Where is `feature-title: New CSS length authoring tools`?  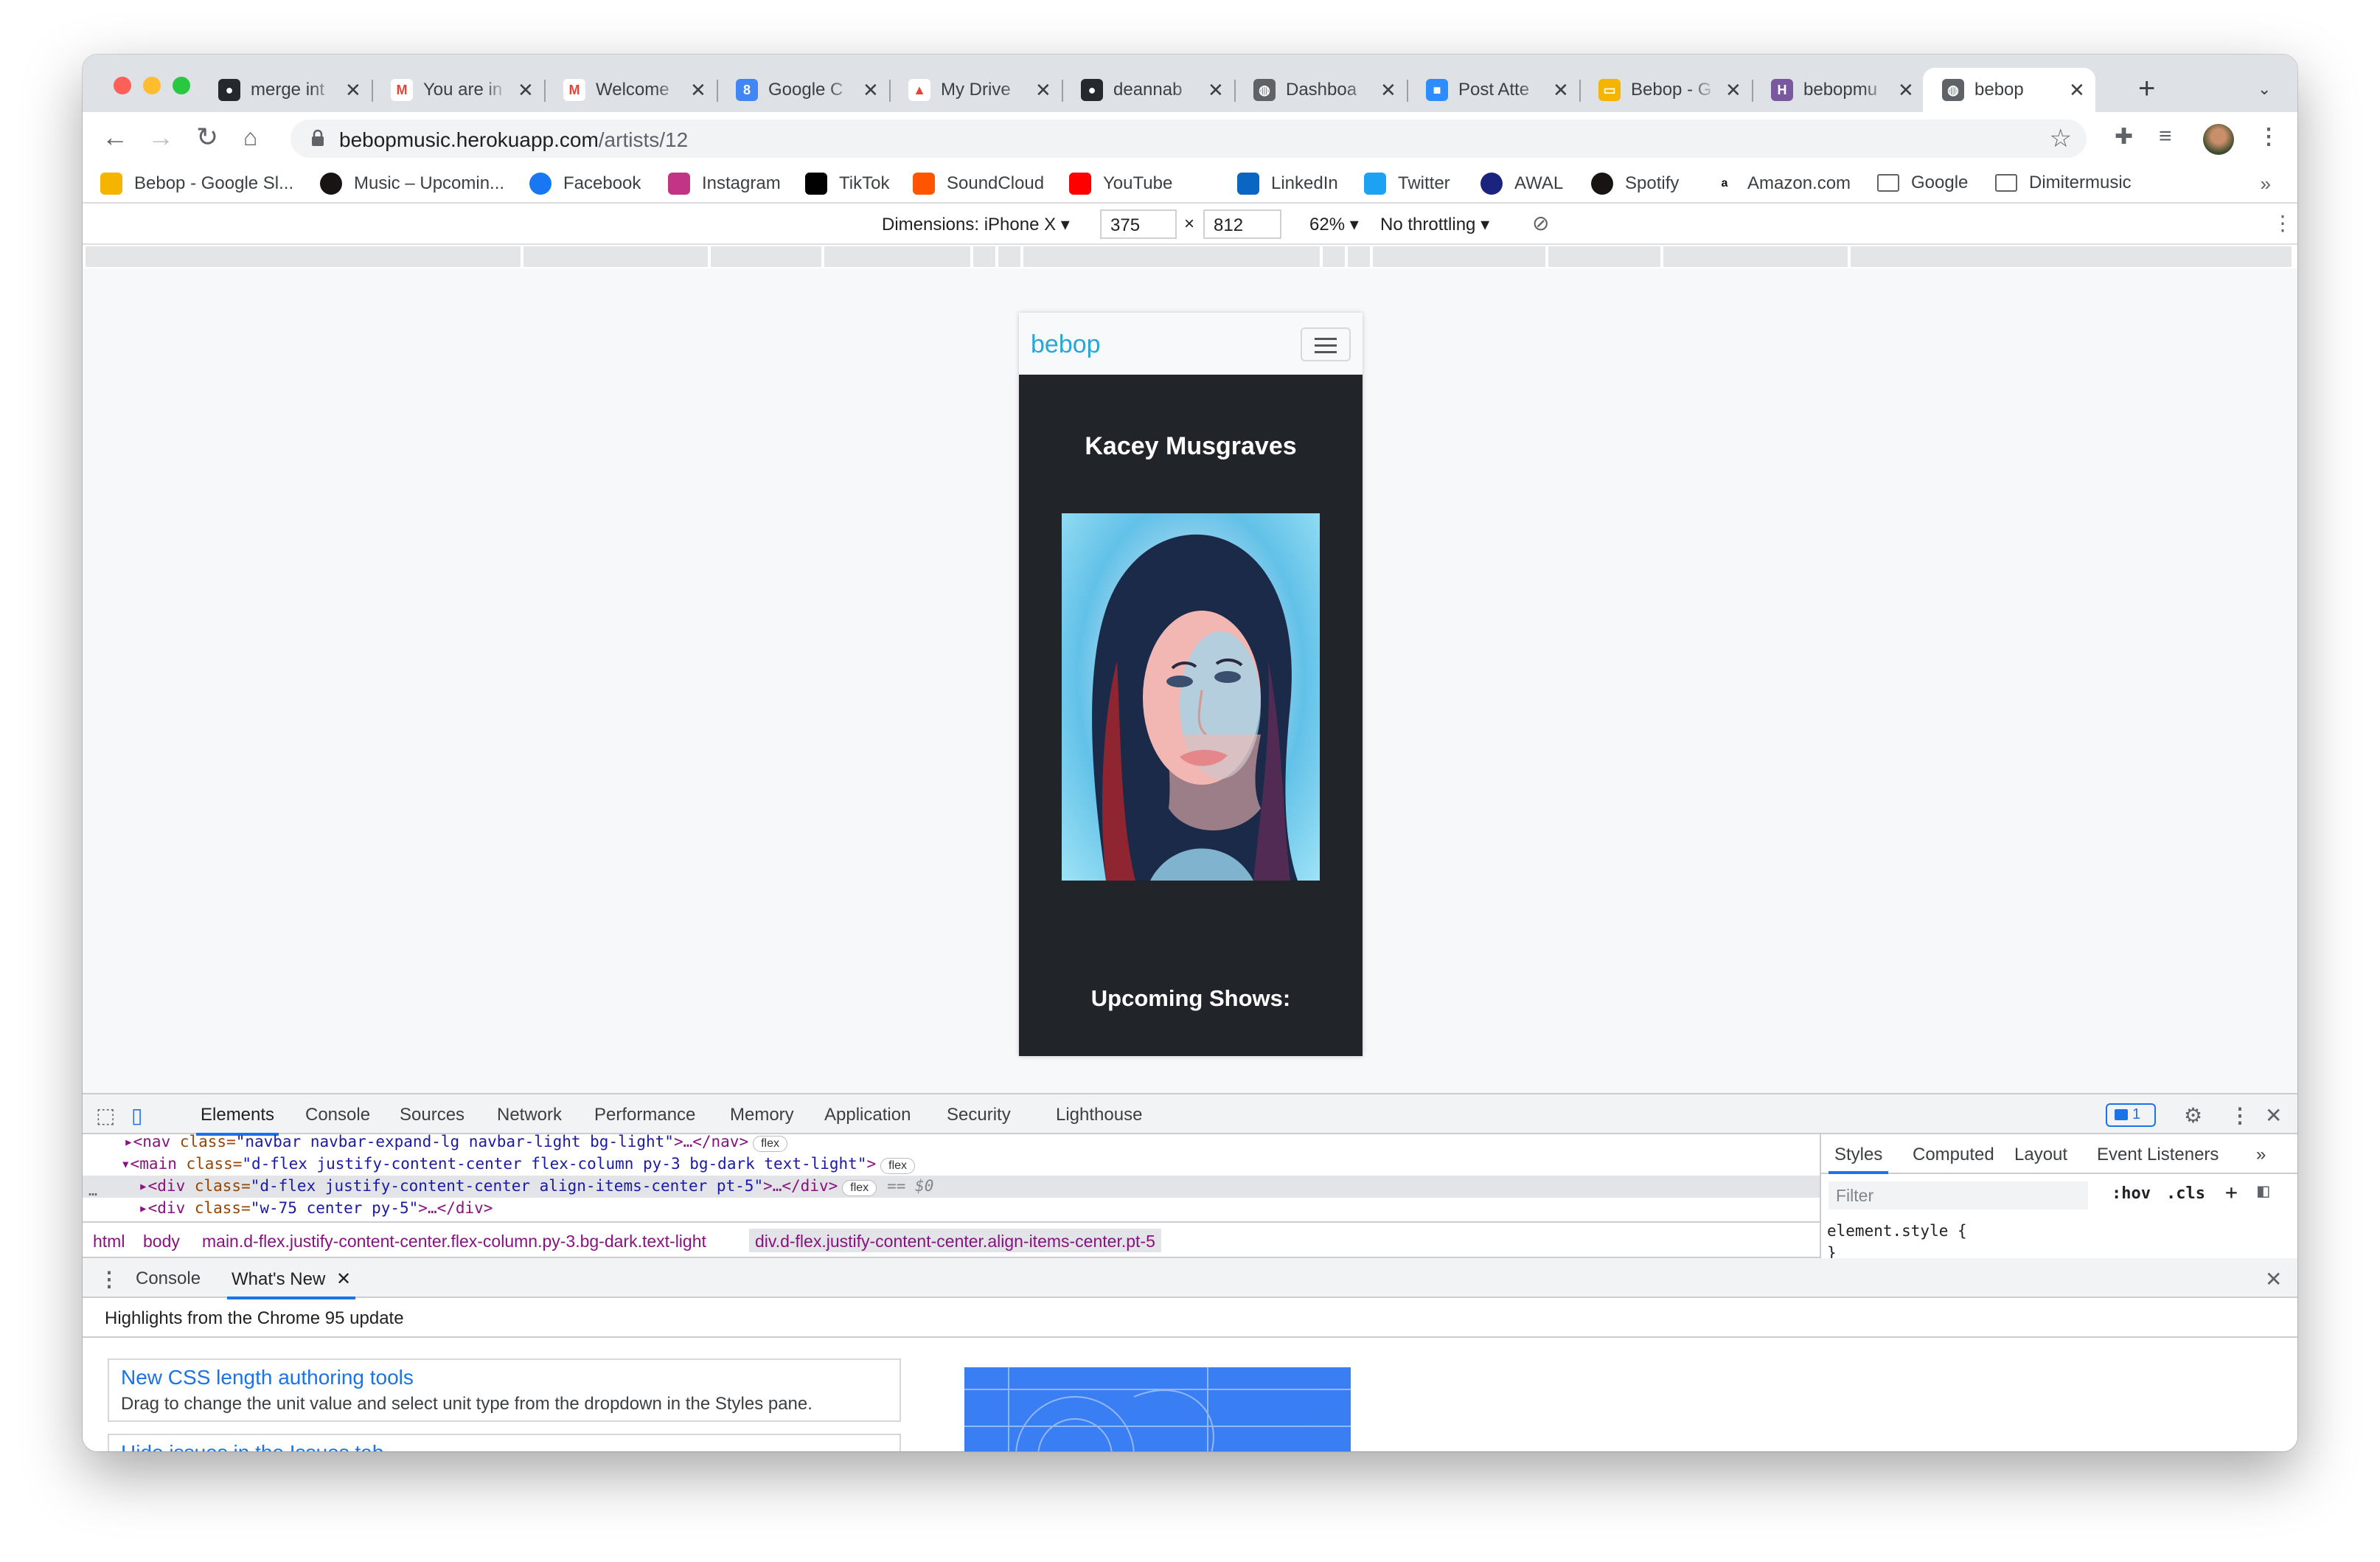
feature-title: New CSS length authoring tools is located at coordinates (504, 1377).